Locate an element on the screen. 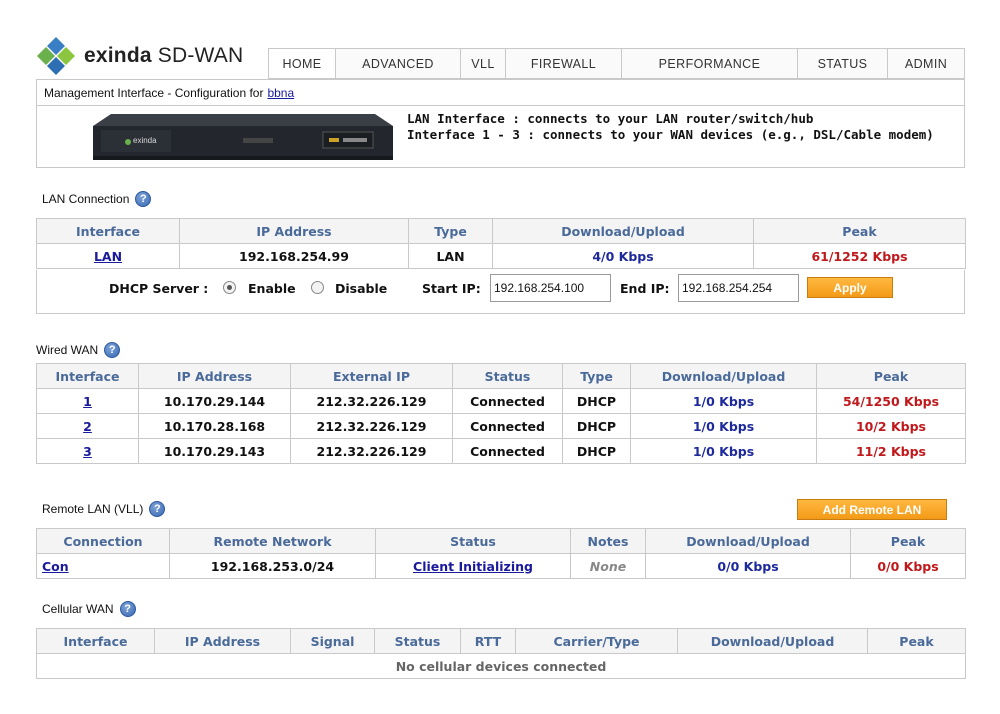  wired-col-rate: Download/Upload is located at coordinates (723, 376).